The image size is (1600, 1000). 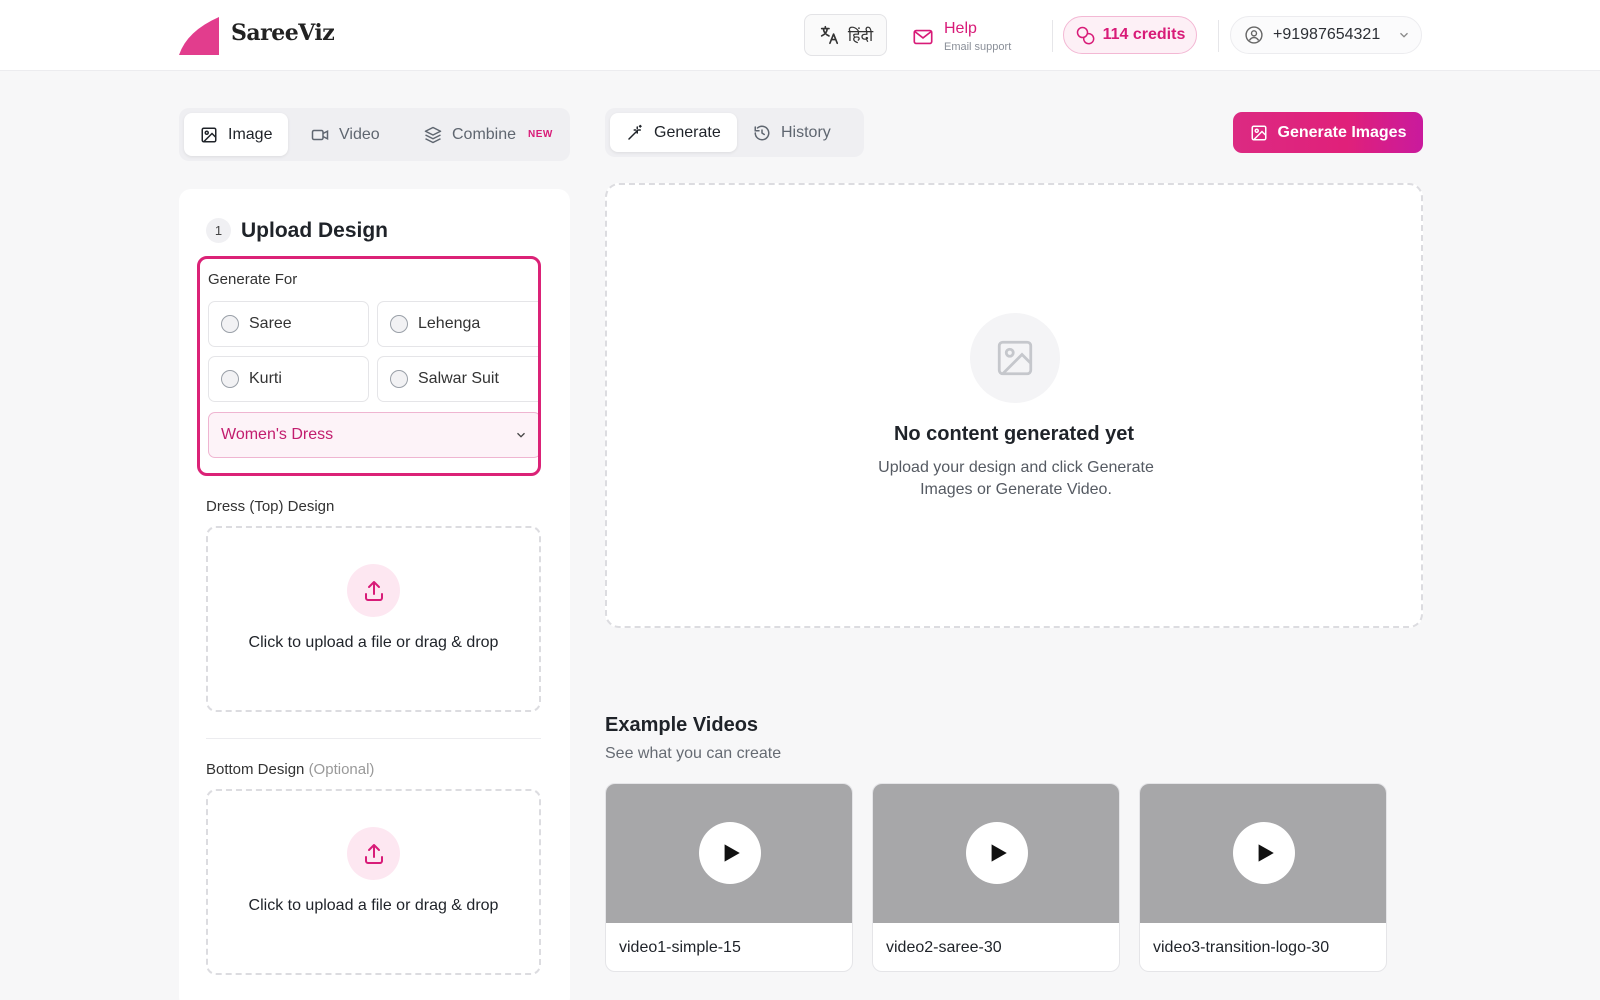 I want to click on video-camera-icon, so click(x=320, y=134).